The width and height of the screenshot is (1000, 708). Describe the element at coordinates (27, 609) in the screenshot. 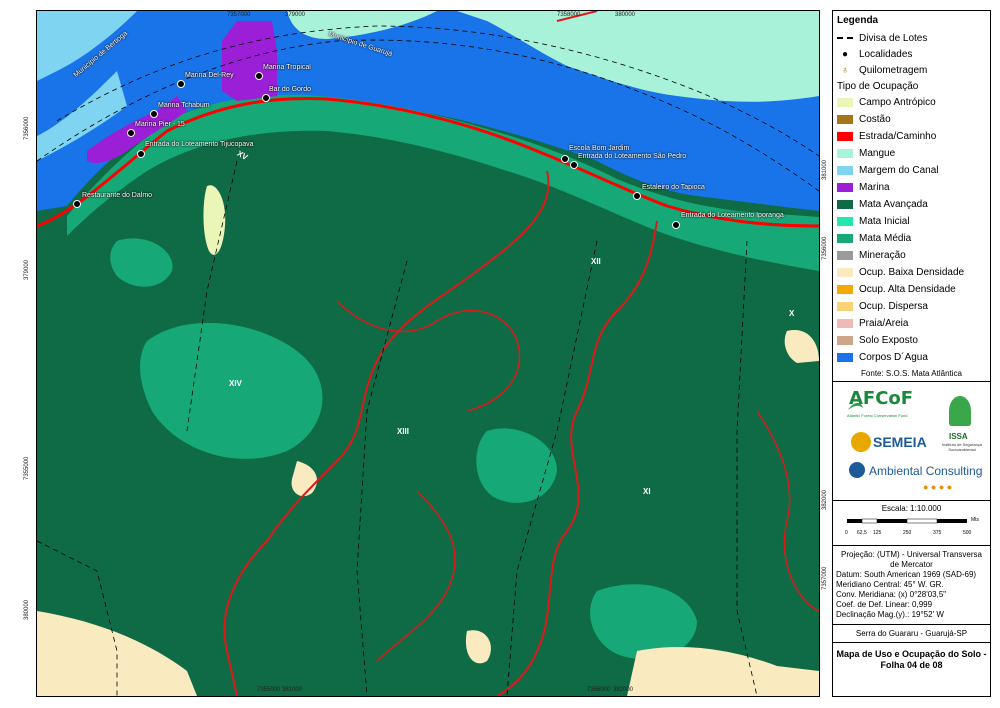

I see `coord-left-4: 380000` at that location.